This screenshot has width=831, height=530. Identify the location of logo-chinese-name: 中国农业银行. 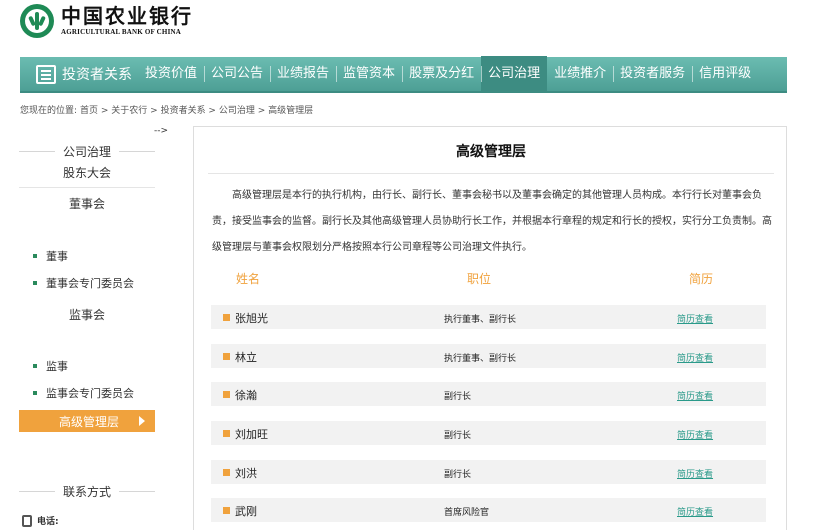
(127, 16).